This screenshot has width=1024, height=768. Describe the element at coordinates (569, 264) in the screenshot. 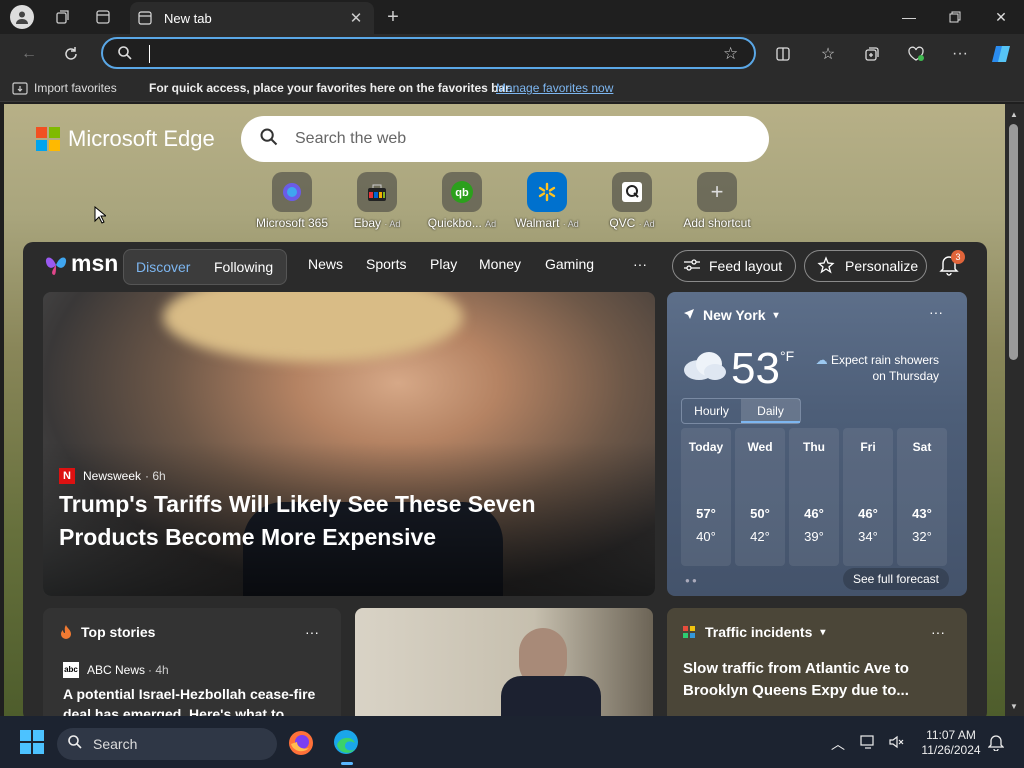

I see `nav-gaming: Gaming` at that location.